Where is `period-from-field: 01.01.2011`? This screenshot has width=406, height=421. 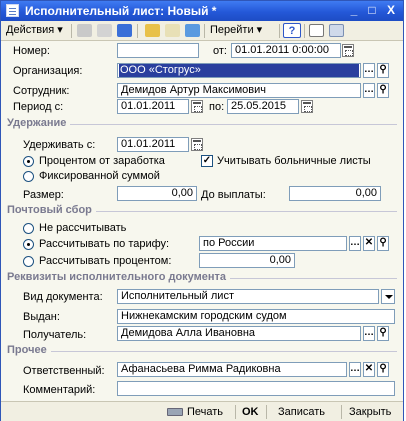
period-from-field: 01.01.2011 is located at coordinates (153, 106).